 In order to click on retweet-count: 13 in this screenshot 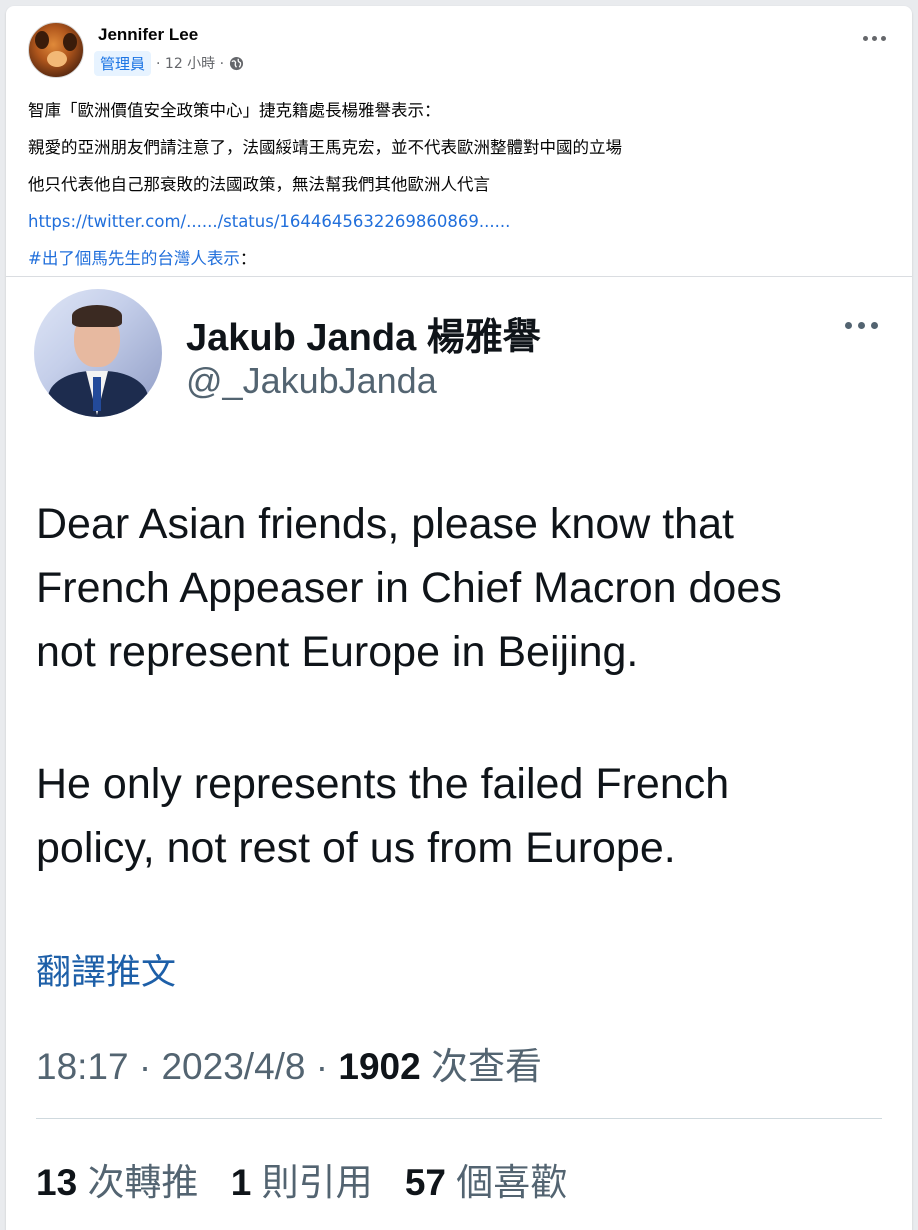, I will do `click(57, 1182)`.